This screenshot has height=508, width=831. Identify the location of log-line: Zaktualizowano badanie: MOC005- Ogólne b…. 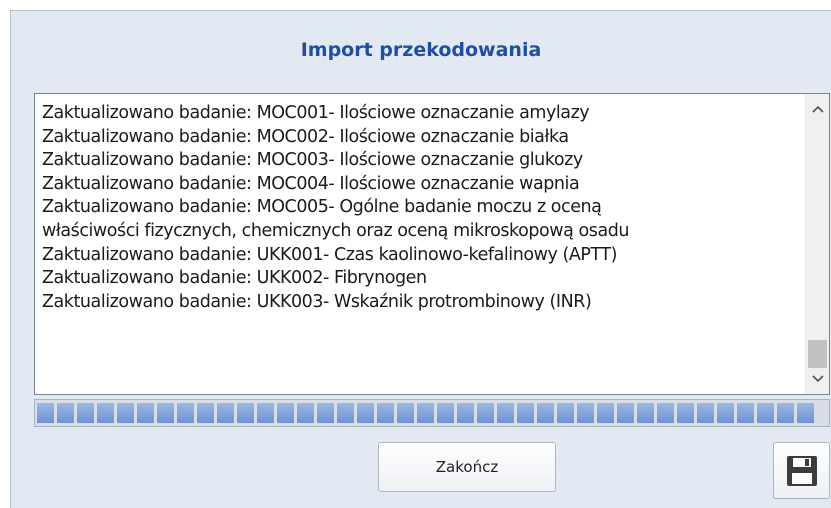
(322, 207).